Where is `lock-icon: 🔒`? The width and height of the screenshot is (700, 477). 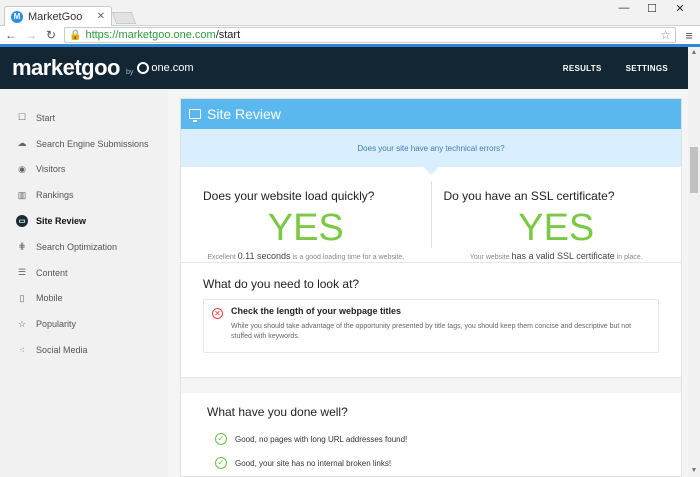 lock-icon: 🔒 is located at coordinates (75, 35).